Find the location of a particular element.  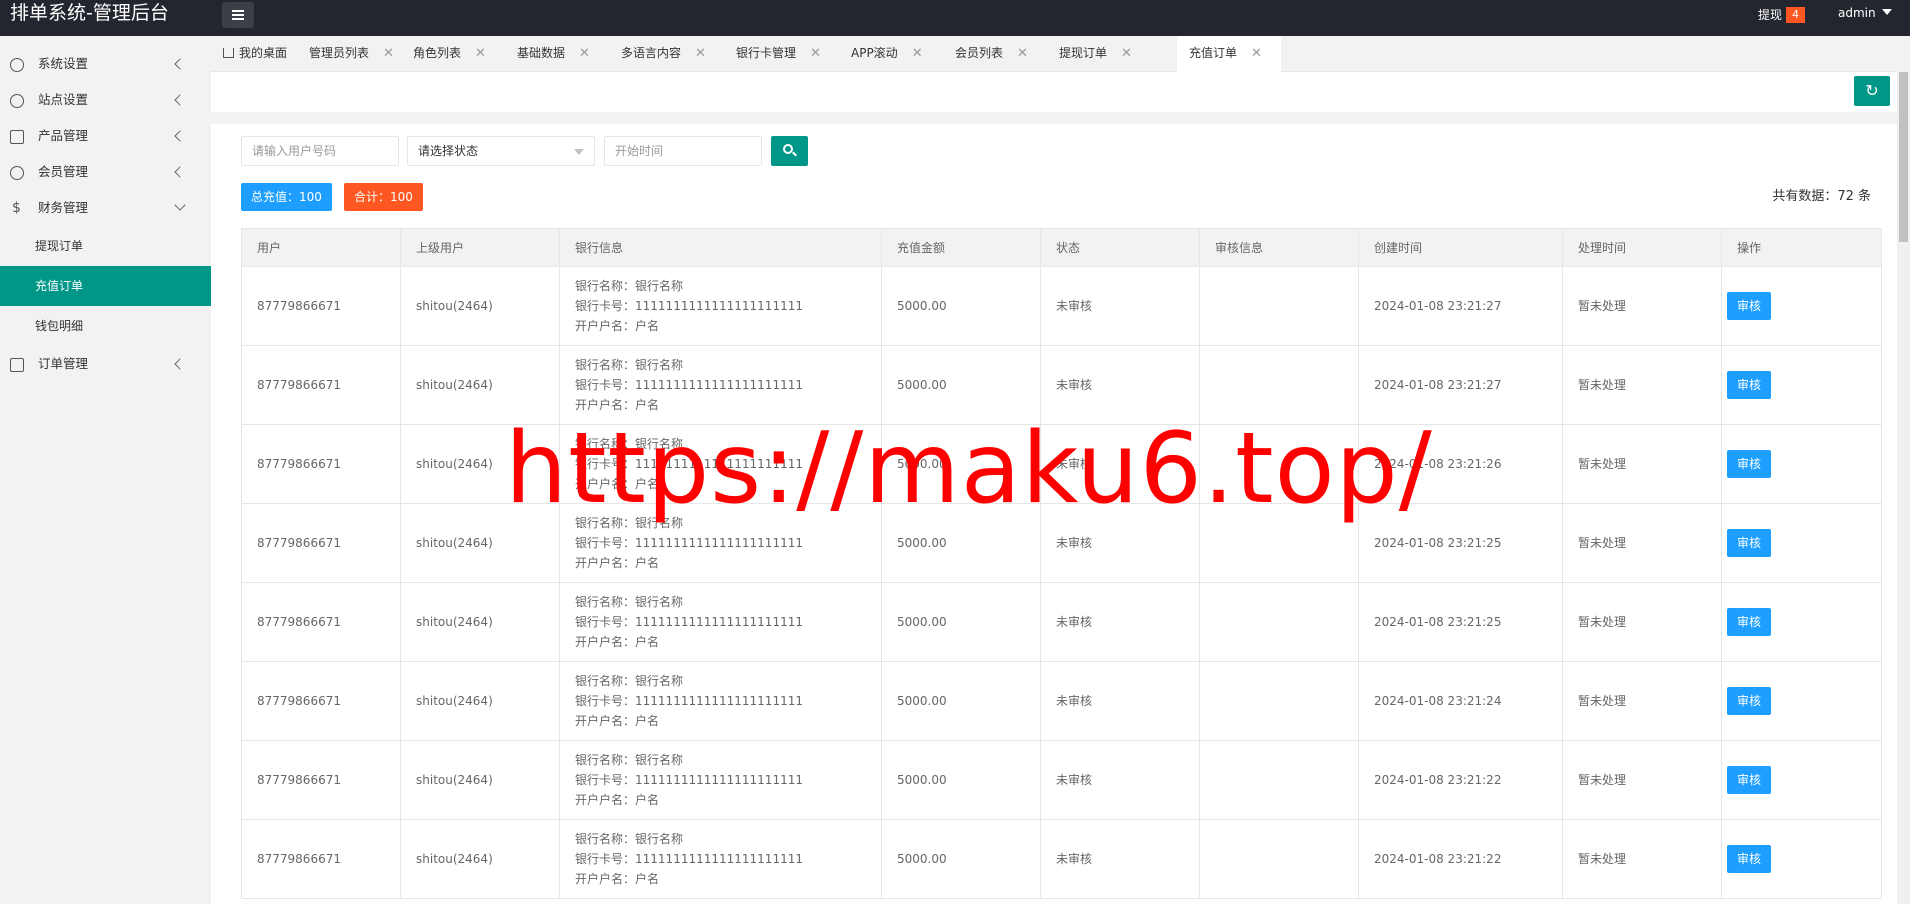

col-header: 操作 is located at coordinates (1801, 247).